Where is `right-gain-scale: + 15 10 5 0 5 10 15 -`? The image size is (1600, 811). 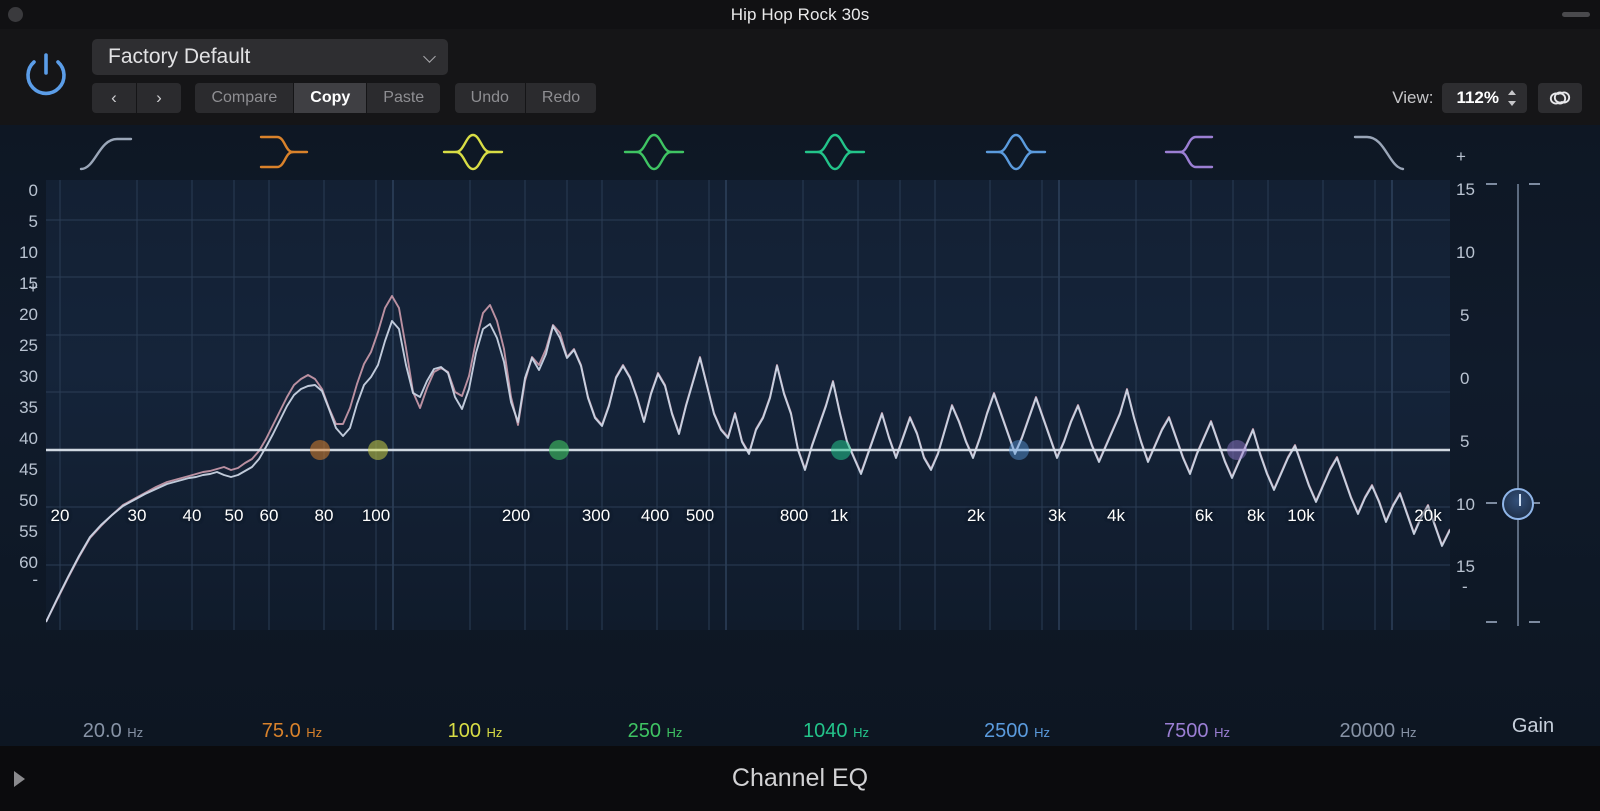 right-gain-scale: + 15 10 5 0 5 10 15 - is located at coordinates (1473, 425).